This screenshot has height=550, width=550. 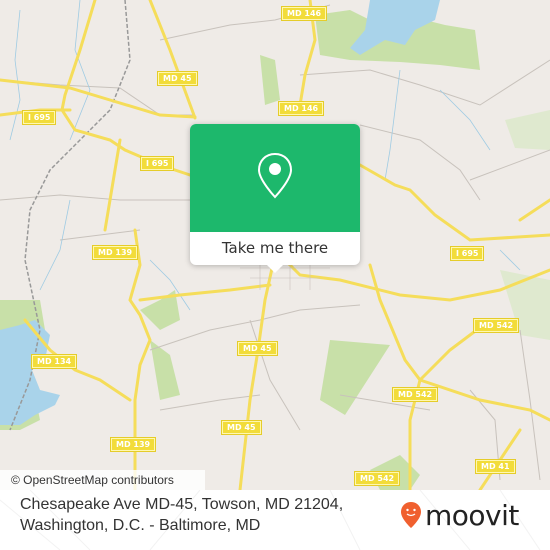 I want to click on take-me-there-button: Take me there, so click(x=275, y=248).